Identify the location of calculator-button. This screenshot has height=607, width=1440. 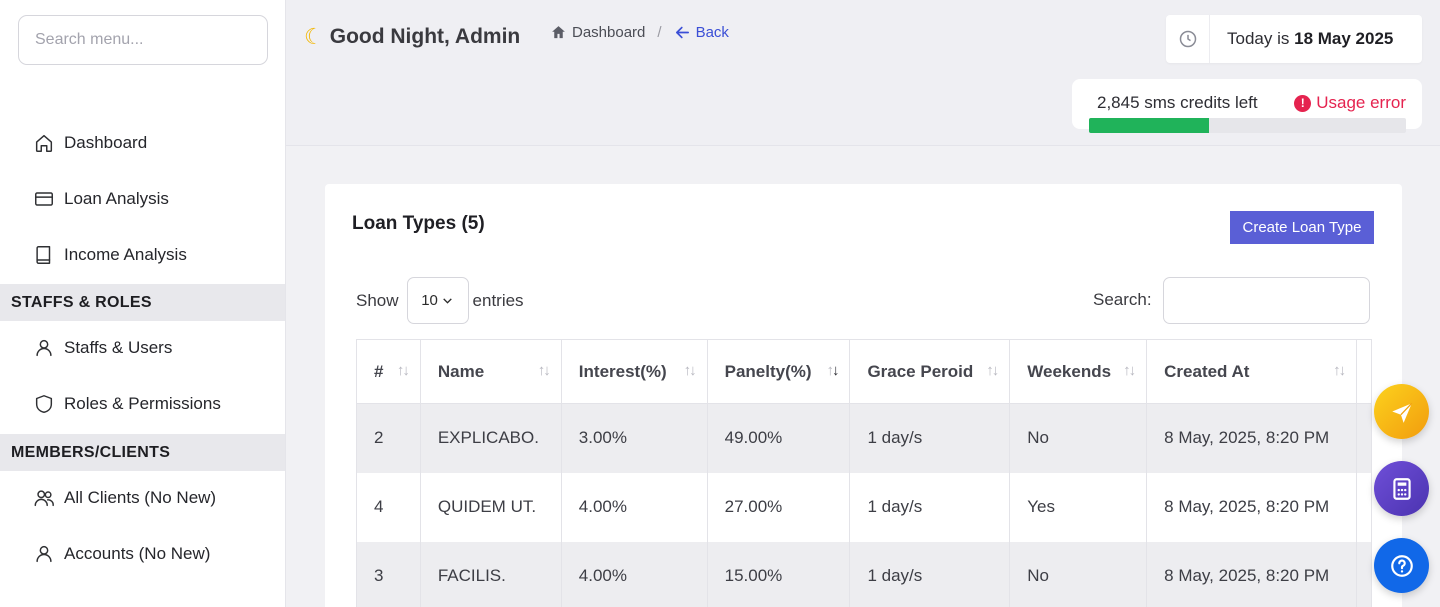
(1401, 488).